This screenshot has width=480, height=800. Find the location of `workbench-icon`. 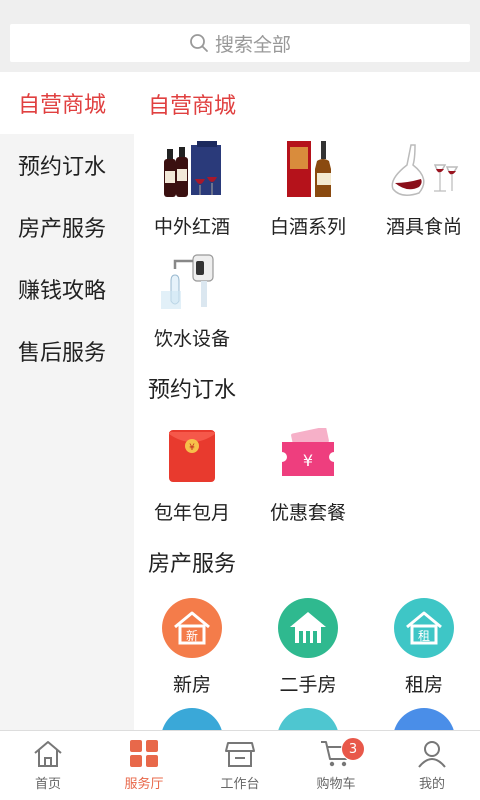

workbench-icon is located at coordinates (240, 754).